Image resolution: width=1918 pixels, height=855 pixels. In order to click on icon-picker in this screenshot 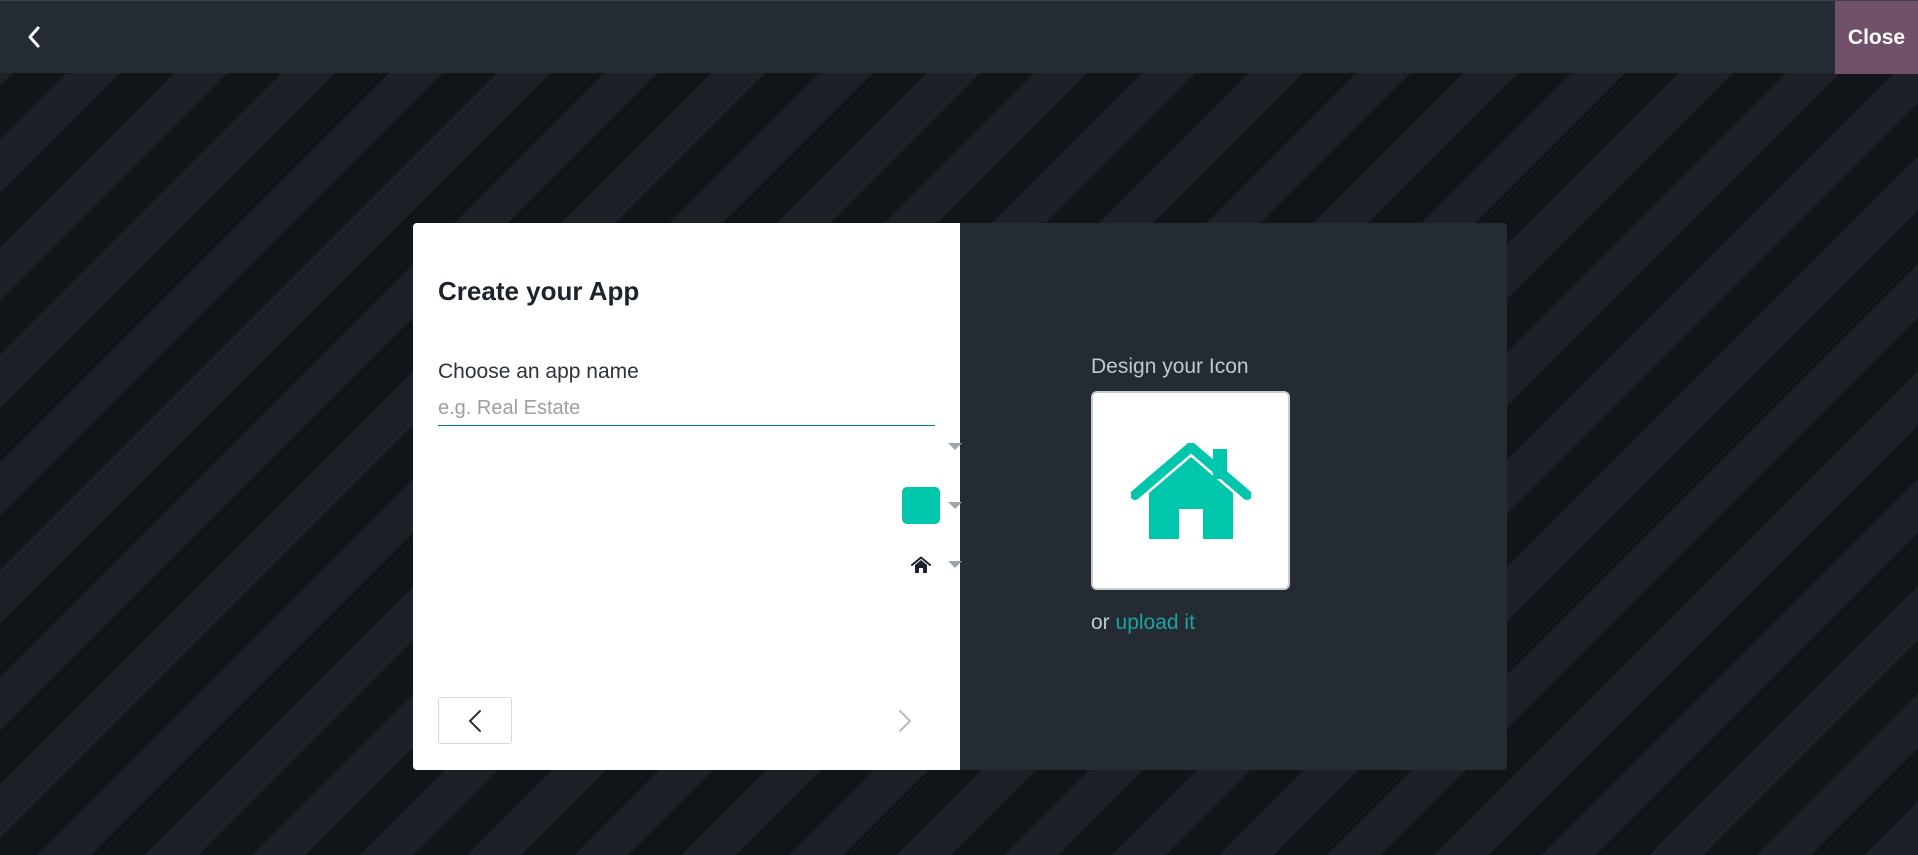, I will do `click(932, 564)`.